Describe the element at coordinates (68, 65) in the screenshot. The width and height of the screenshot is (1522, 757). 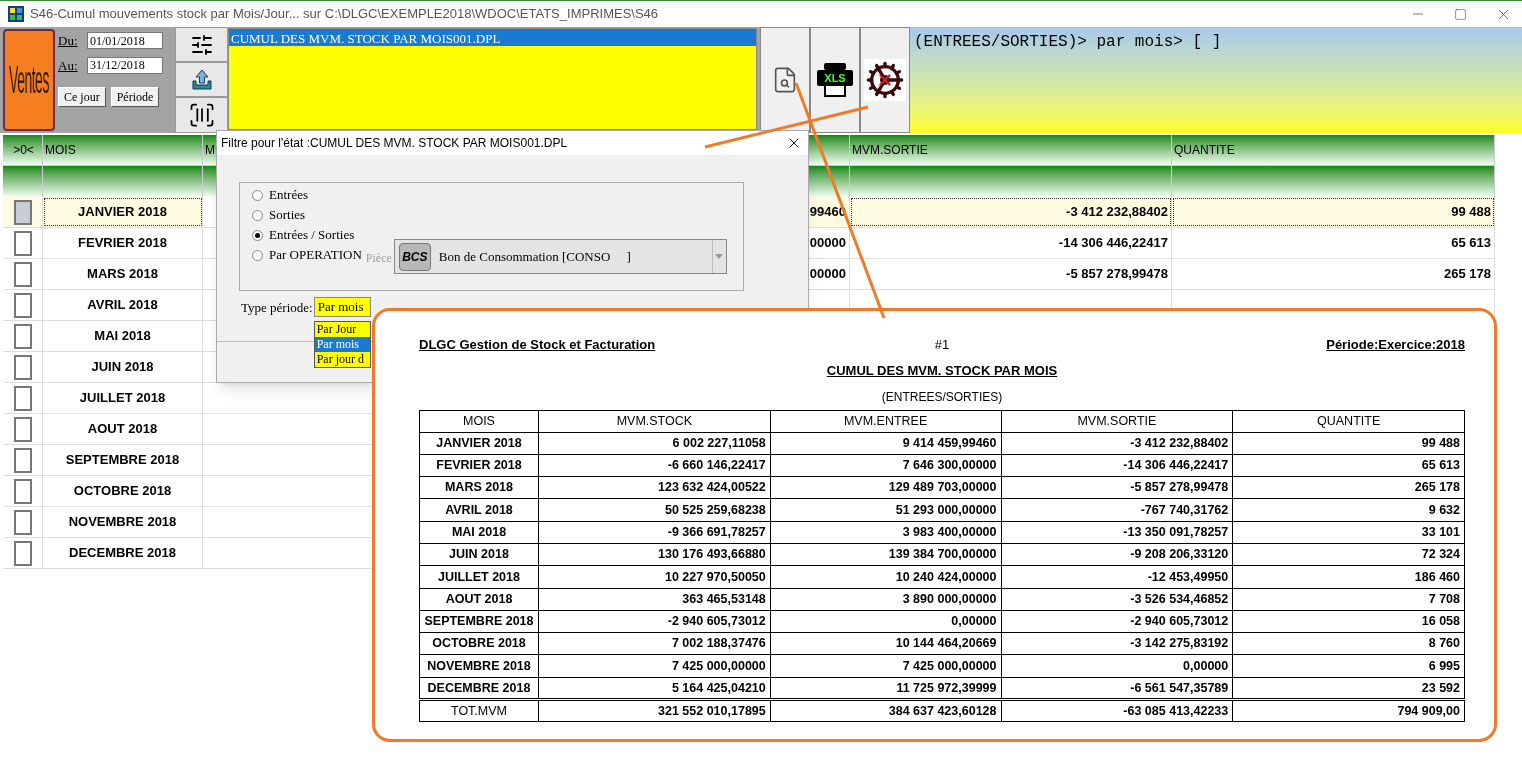
I see `date-label: Au:` at that location.